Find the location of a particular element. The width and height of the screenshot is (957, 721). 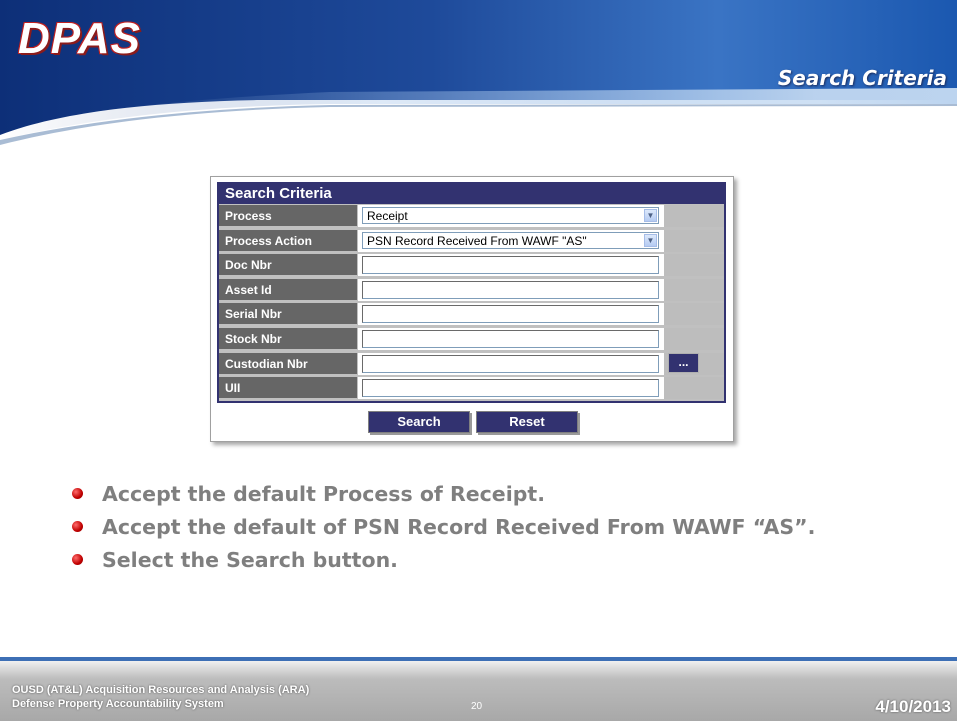

footer-org-line2: Defense Property Accountability System is located at coordinates (118, 704).